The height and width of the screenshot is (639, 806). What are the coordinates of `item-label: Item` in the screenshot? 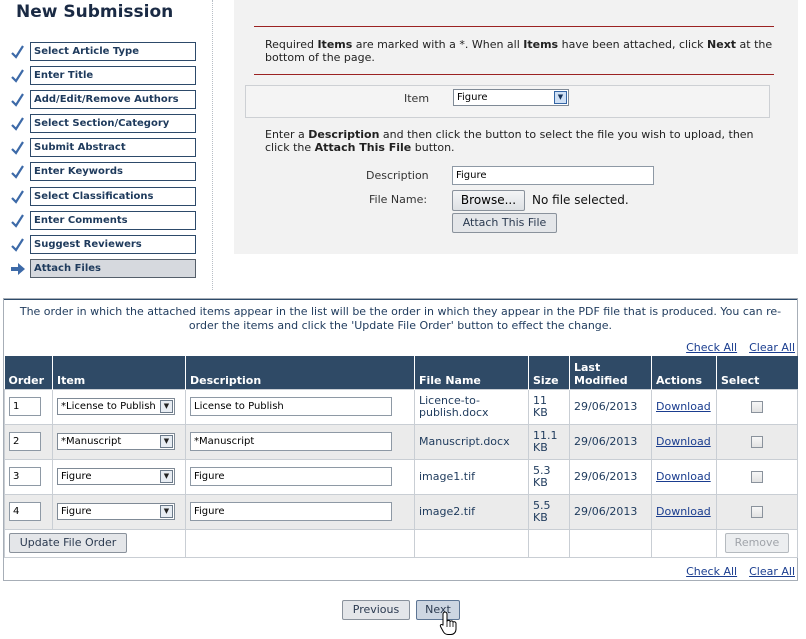 It's located at (417, 98).